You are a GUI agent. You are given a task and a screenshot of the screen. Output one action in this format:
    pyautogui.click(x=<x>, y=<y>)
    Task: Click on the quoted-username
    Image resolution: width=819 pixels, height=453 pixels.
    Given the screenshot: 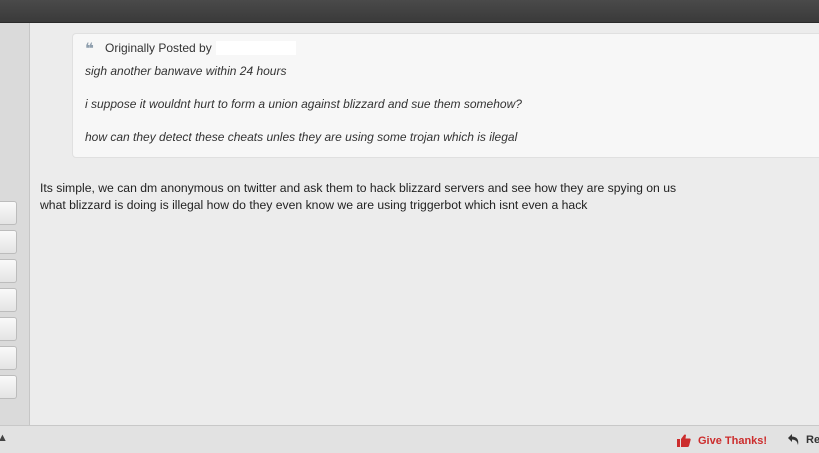 What is the action you would take?
    pyautogui.click(x=255, y=48)
    